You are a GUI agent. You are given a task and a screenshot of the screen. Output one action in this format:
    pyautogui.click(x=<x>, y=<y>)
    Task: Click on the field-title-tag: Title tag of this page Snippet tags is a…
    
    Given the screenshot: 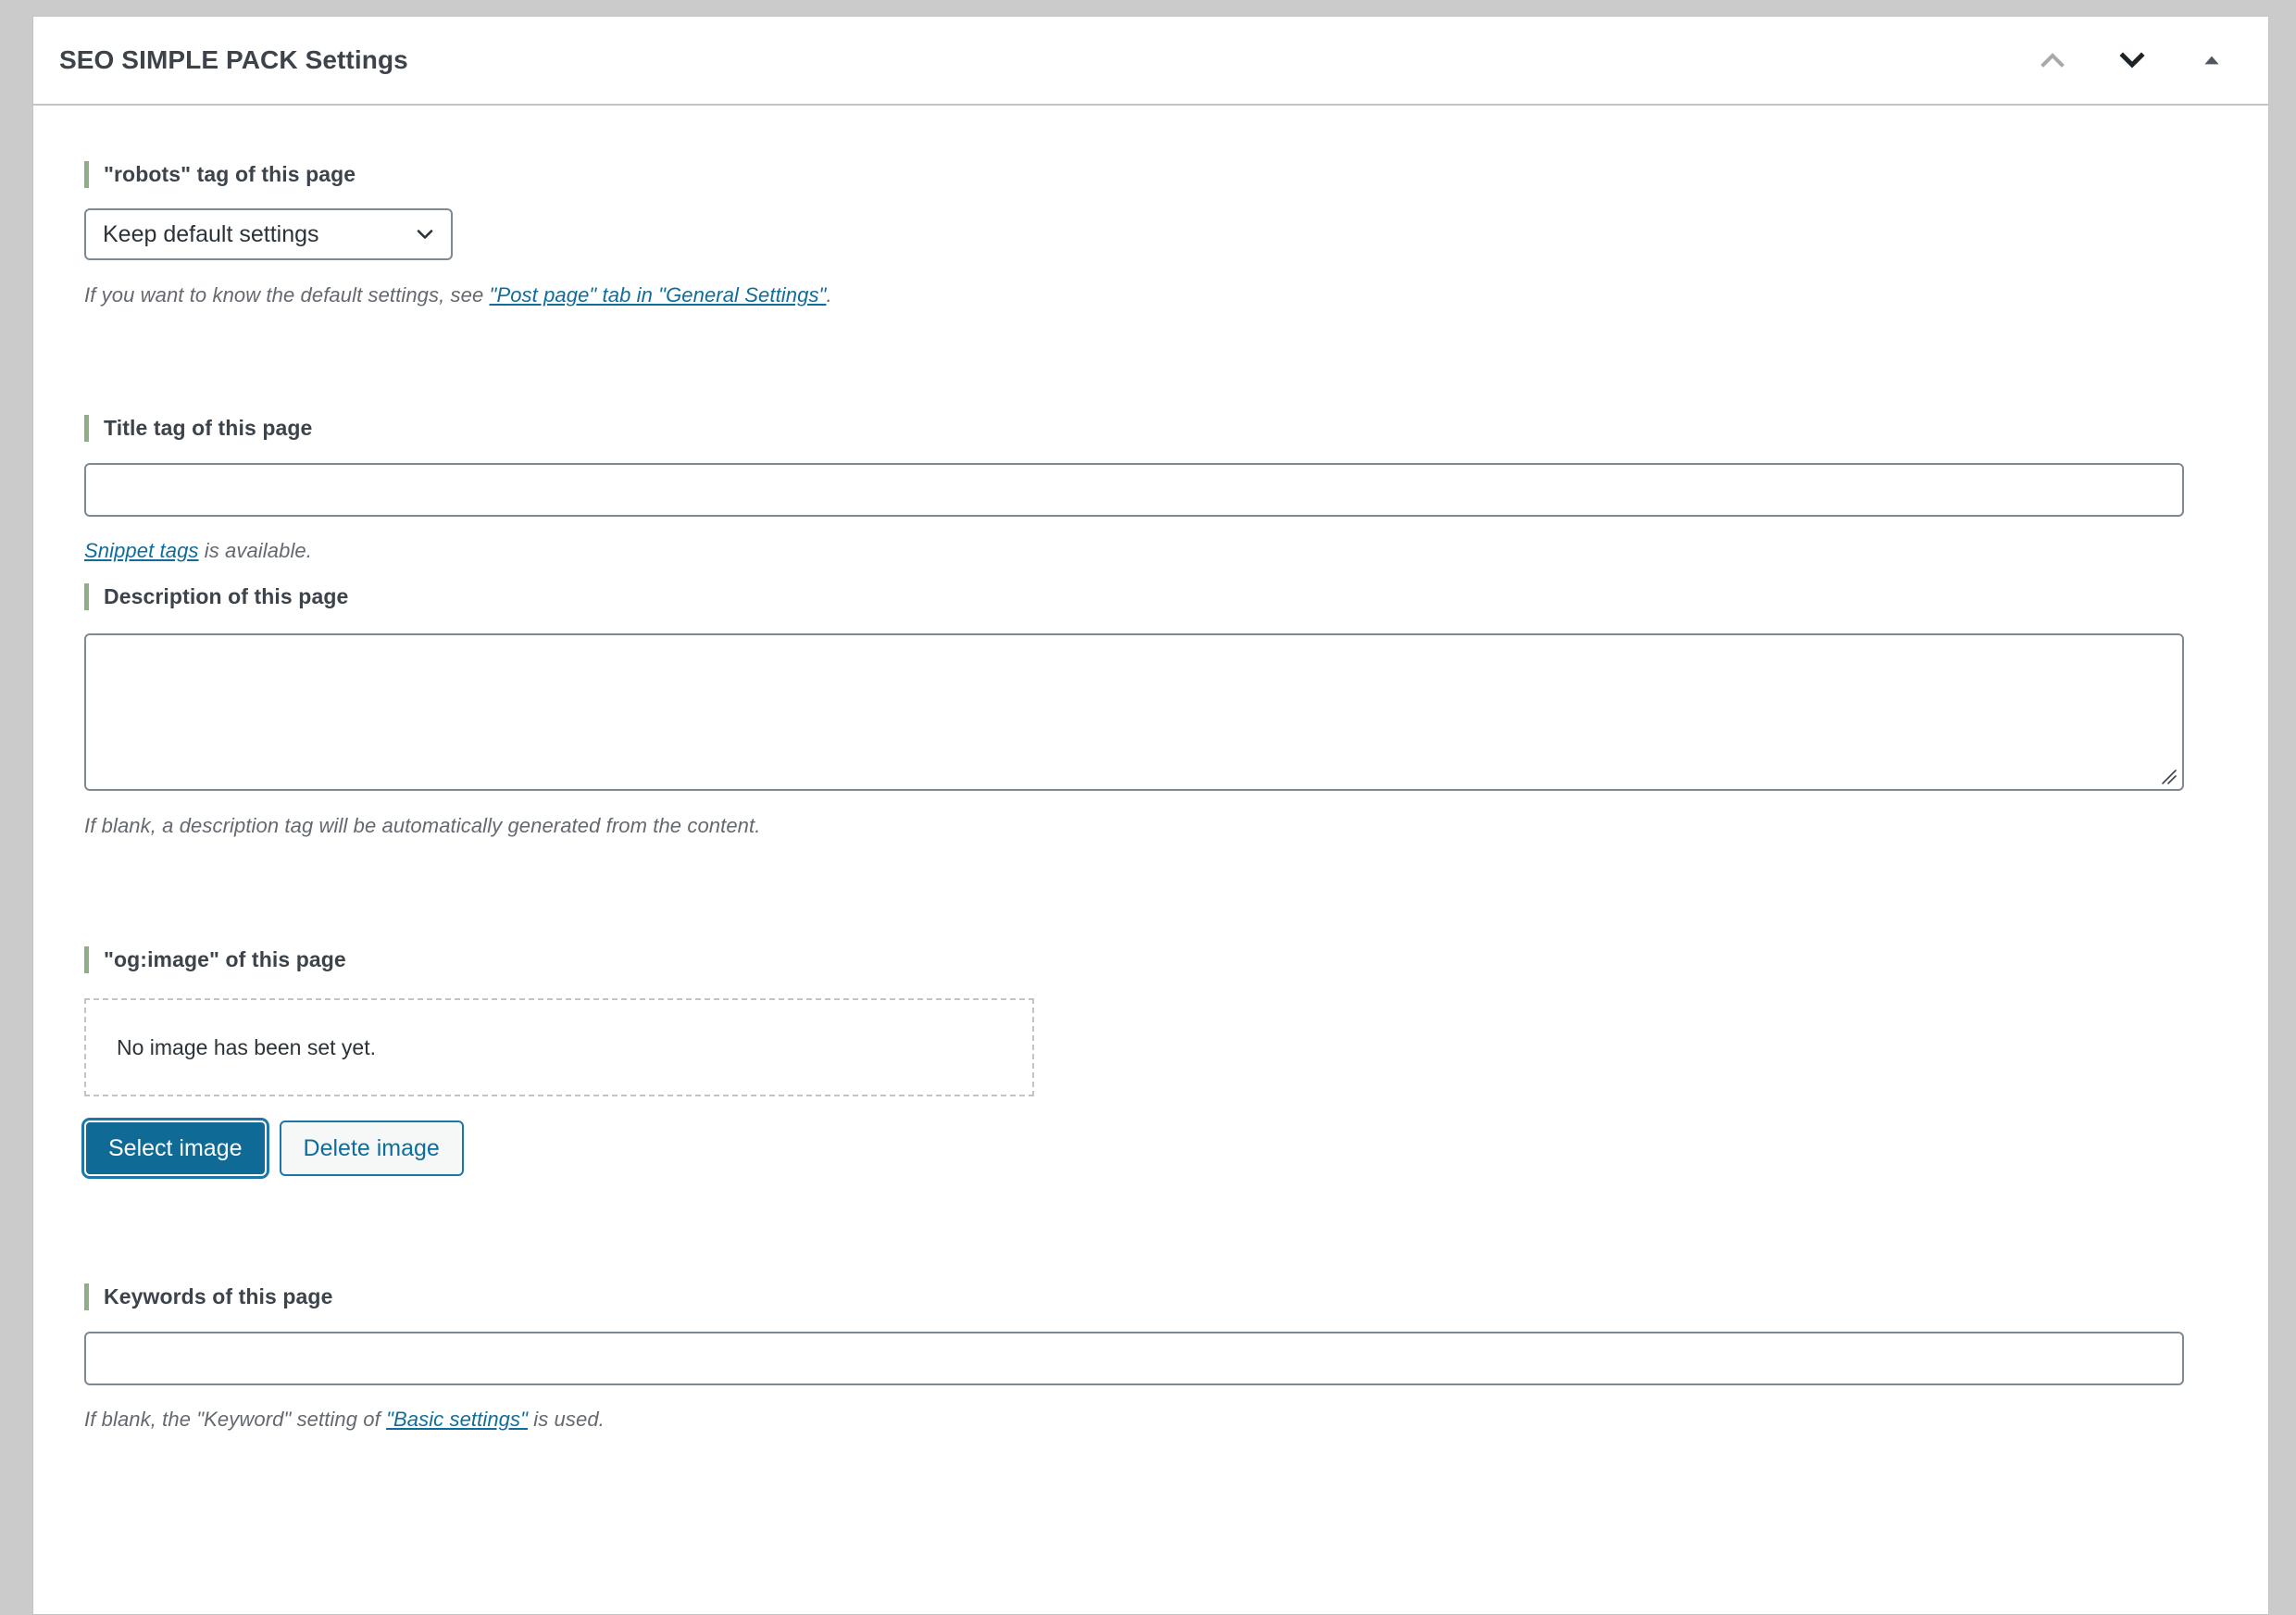 What is the action you would take?
    pyautogui.click(x=1134, y=490)
    